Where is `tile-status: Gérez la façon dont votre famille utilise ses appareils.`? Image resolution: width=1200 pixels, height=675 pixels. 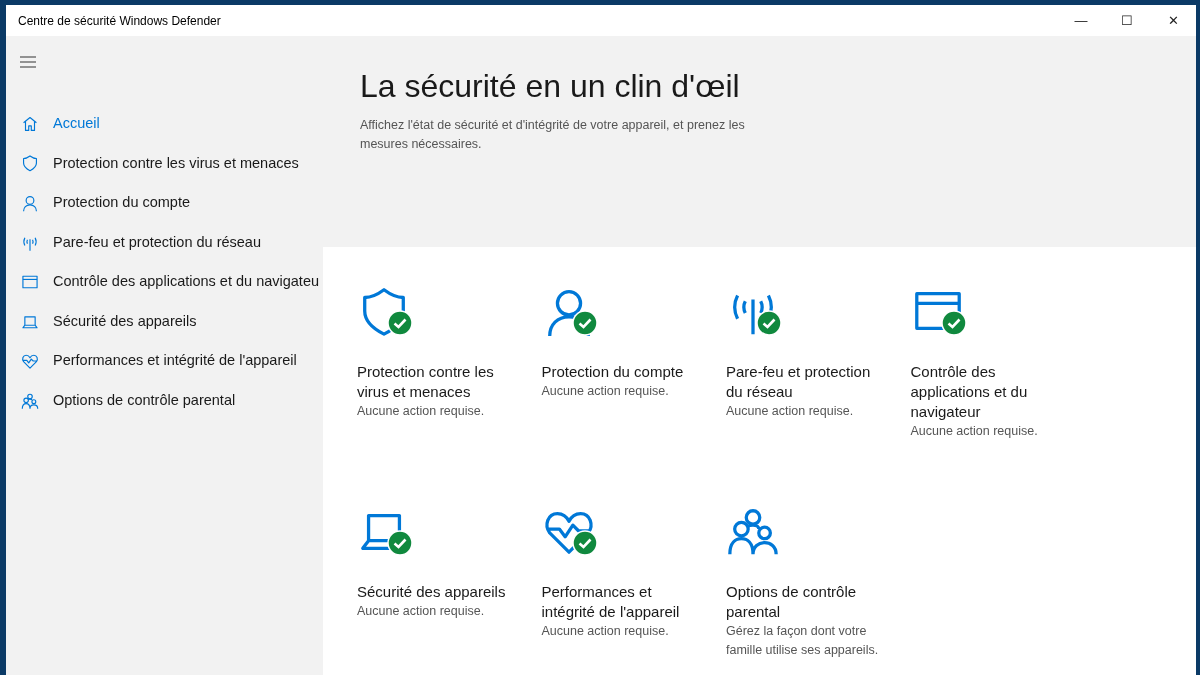
tile-status: Gérez la façon dont votre famille utilise ses appareils. is located at coordinates (803, 641).